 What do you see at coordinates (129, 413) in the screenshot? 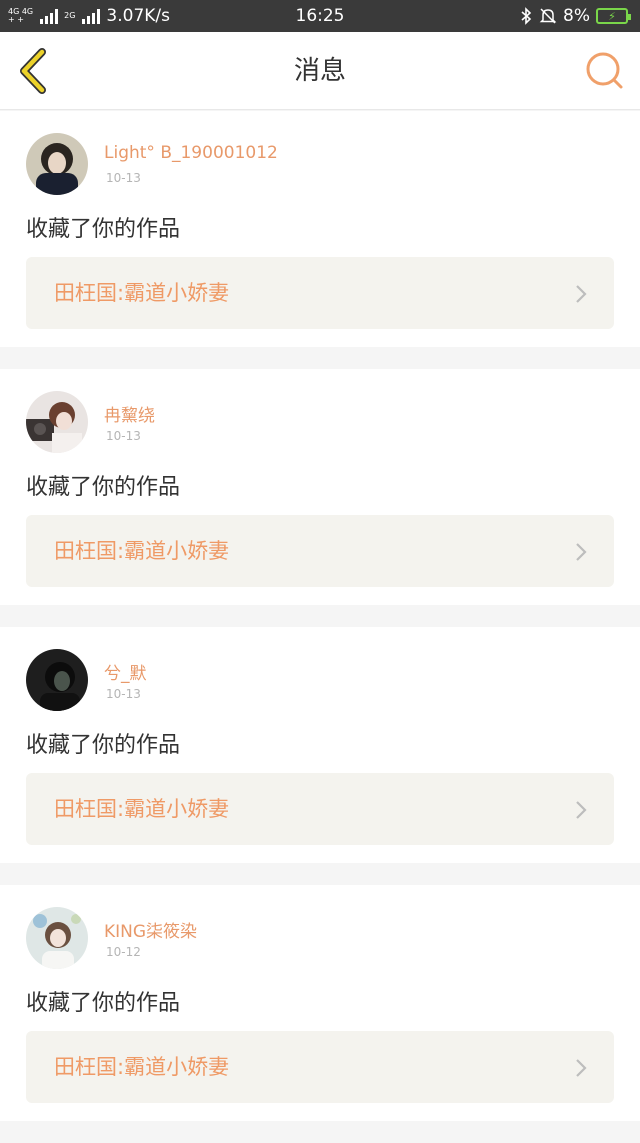
I see `username: 冉黧绕` at bounding box center [129, 413].